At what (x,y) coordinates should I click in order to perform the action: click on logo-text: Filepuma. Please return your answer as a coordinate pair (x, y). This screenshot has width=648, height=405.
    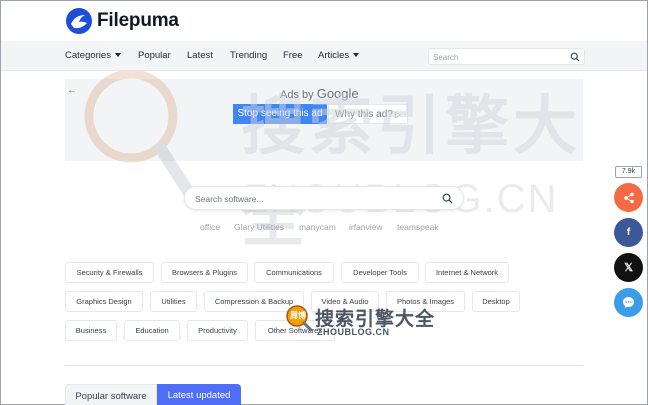
    Looking at the image, I should click on (138, 20).